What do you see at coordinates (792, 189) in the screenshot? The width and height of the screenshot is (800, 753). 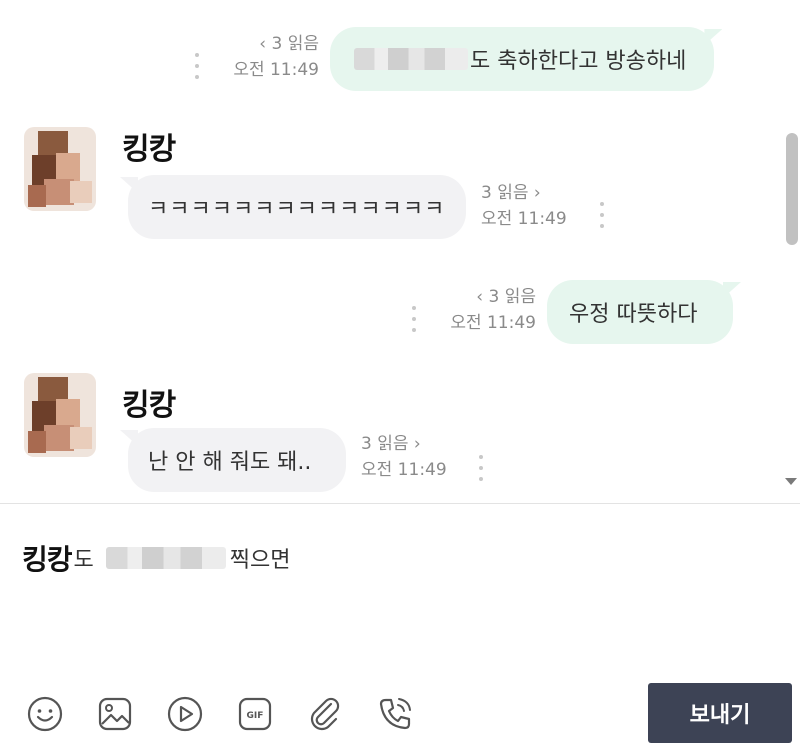 I see `scrollbar-thumb` at bounding box center [792, 189].